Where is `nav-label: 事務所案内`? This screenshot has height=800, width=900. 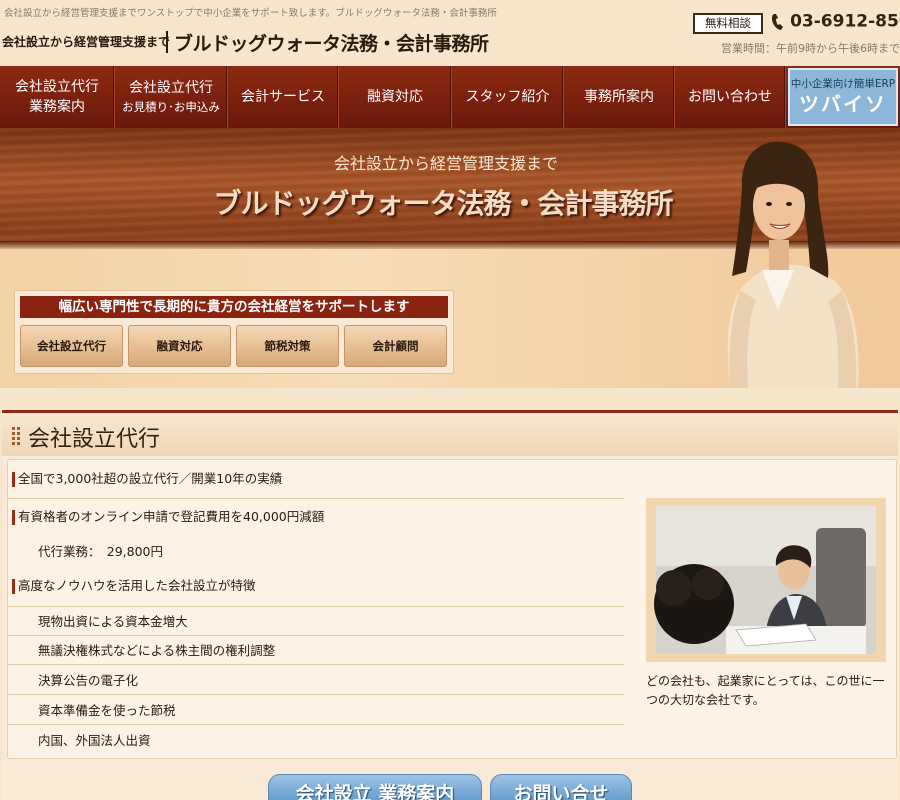
nav-label: 事務所案内 is located at coordinates (619, 97).